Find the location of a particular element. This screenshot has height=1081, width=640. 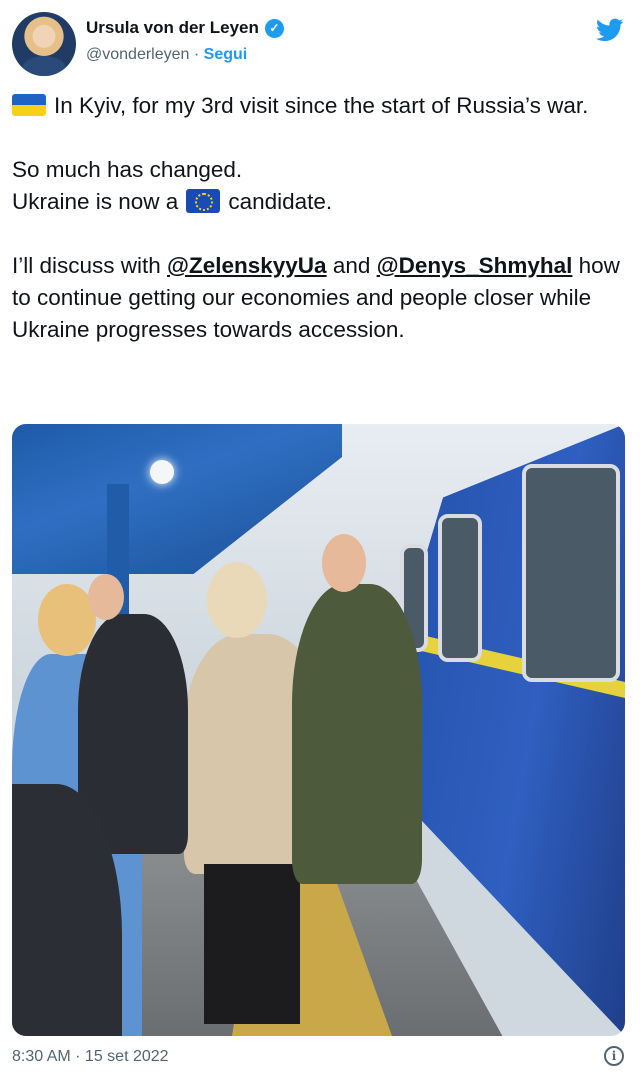

tweet-line-3: Ukraine is now a candidate. is located at coordinates (317, 202).